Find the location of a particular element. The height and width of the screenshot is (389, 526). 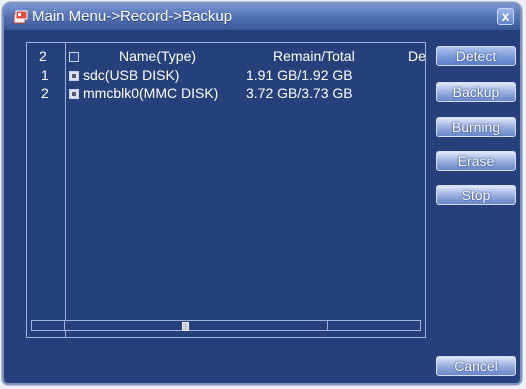

window-title: Main Menu->Record->Backup is located at coordinates (132, 16).